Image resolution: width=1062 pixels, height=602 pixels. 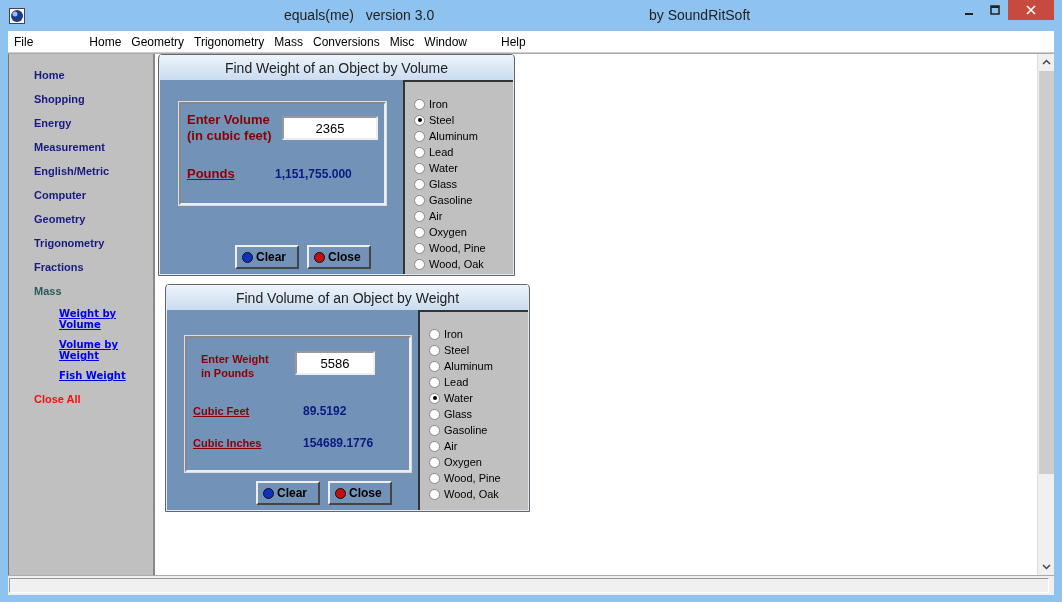 What do you see at coordinates (330, 128) in the screenshot?
I see `input-field: 2365` at bounding box center [330, 128].